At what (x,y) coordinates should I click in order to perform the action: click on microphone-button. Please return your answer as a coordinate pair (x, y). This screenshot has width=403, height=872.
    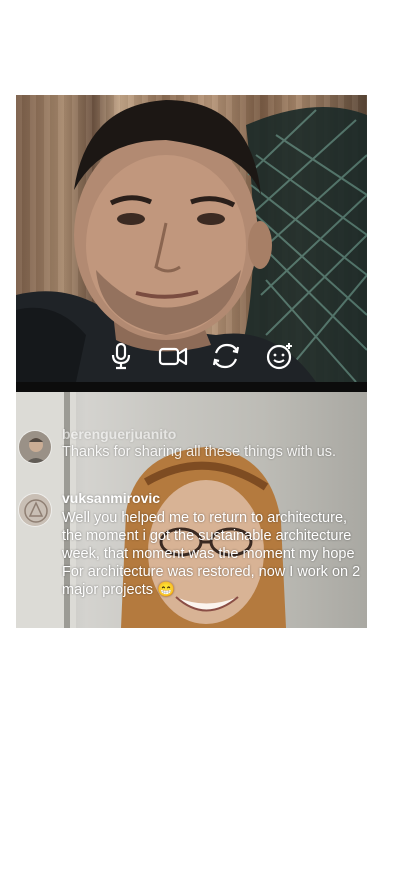
    Looking at the image, I should click on (121, 356).